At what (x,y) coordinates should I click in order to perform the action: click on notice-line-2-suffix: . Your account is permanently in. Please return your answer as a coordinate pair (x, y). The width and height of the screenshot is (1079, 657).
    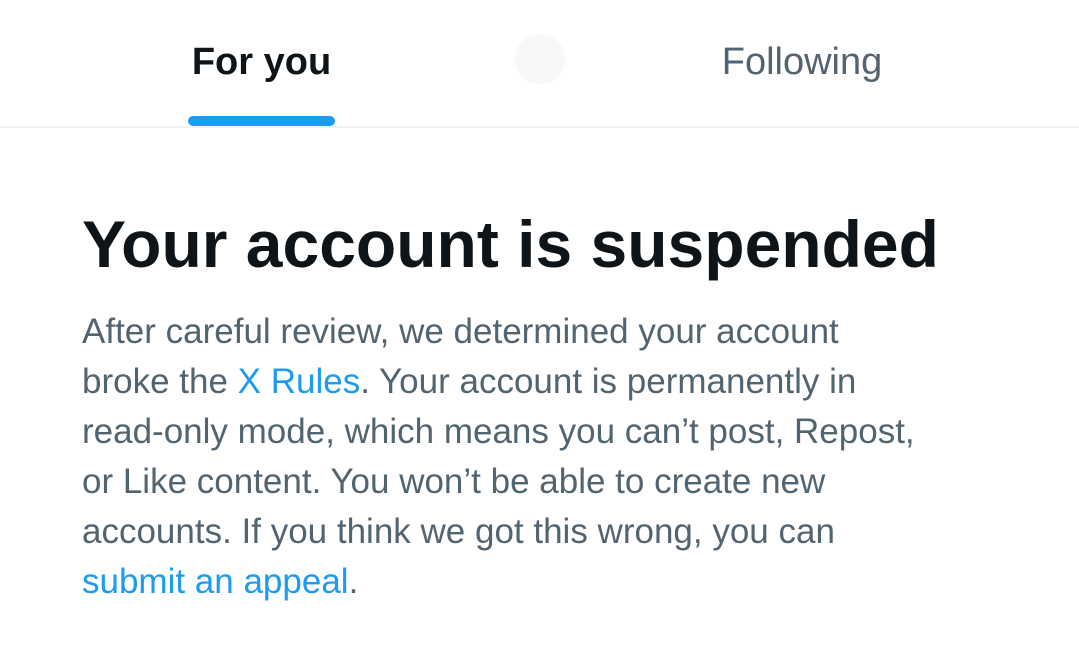
    Looking at the image, I should click on (608, 381).